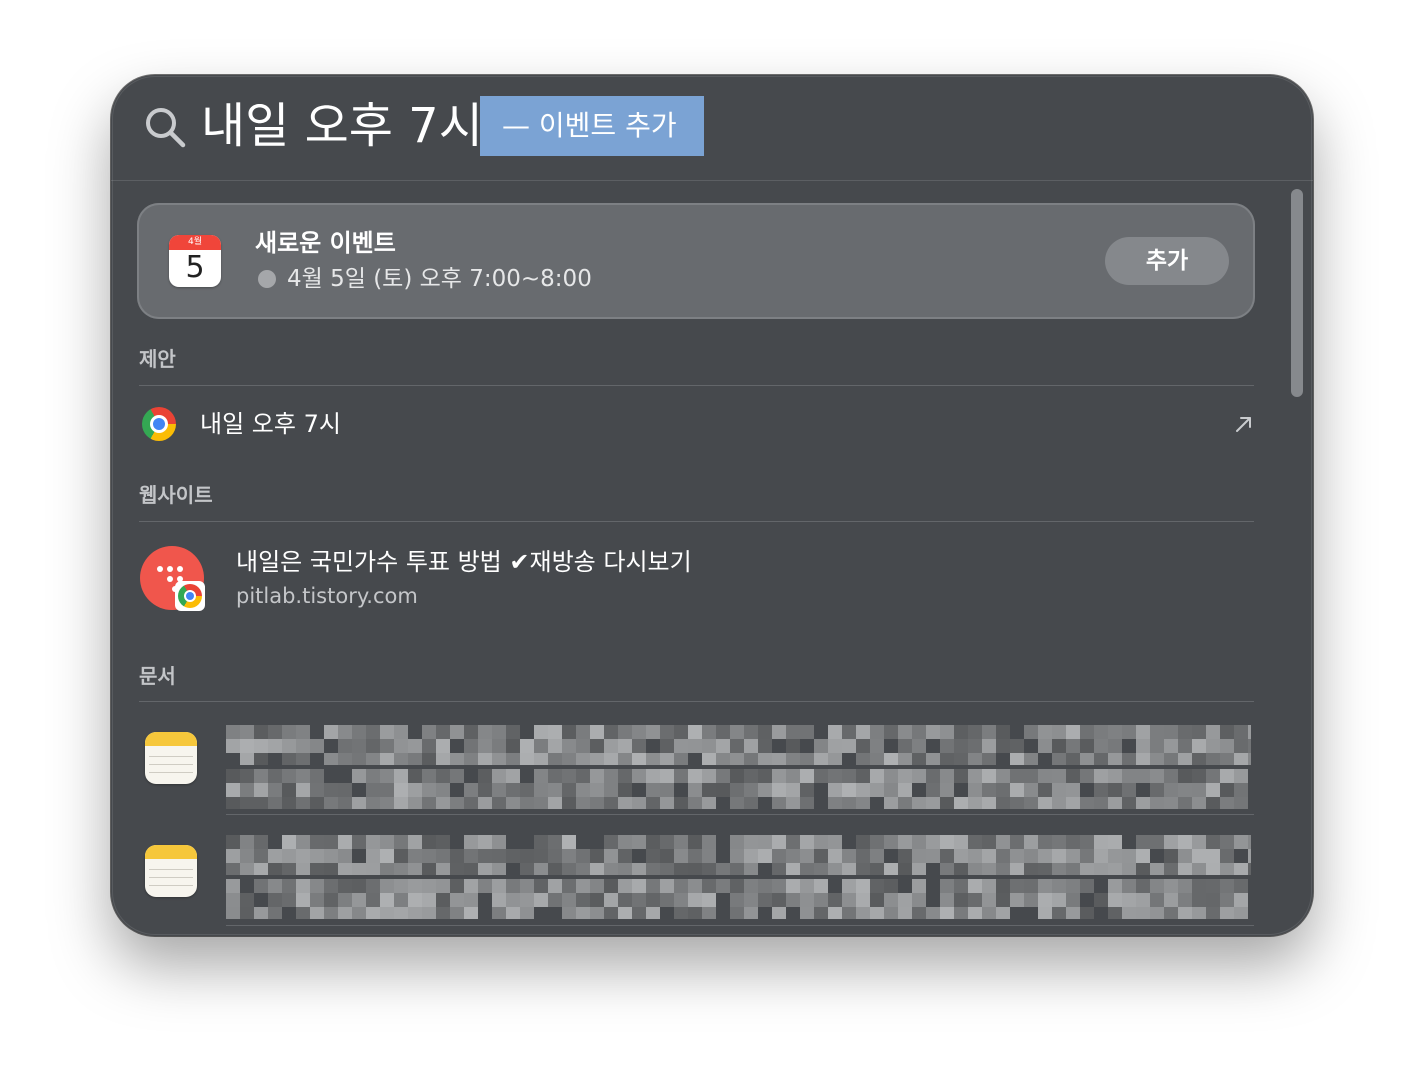 Image resolution: width=1424 pixels, height=1084 pixels. What do you see at coordinates (1297, 293) in the screenshot?
I see `scrollbar-thumb` at bounding box center [1297, 293].